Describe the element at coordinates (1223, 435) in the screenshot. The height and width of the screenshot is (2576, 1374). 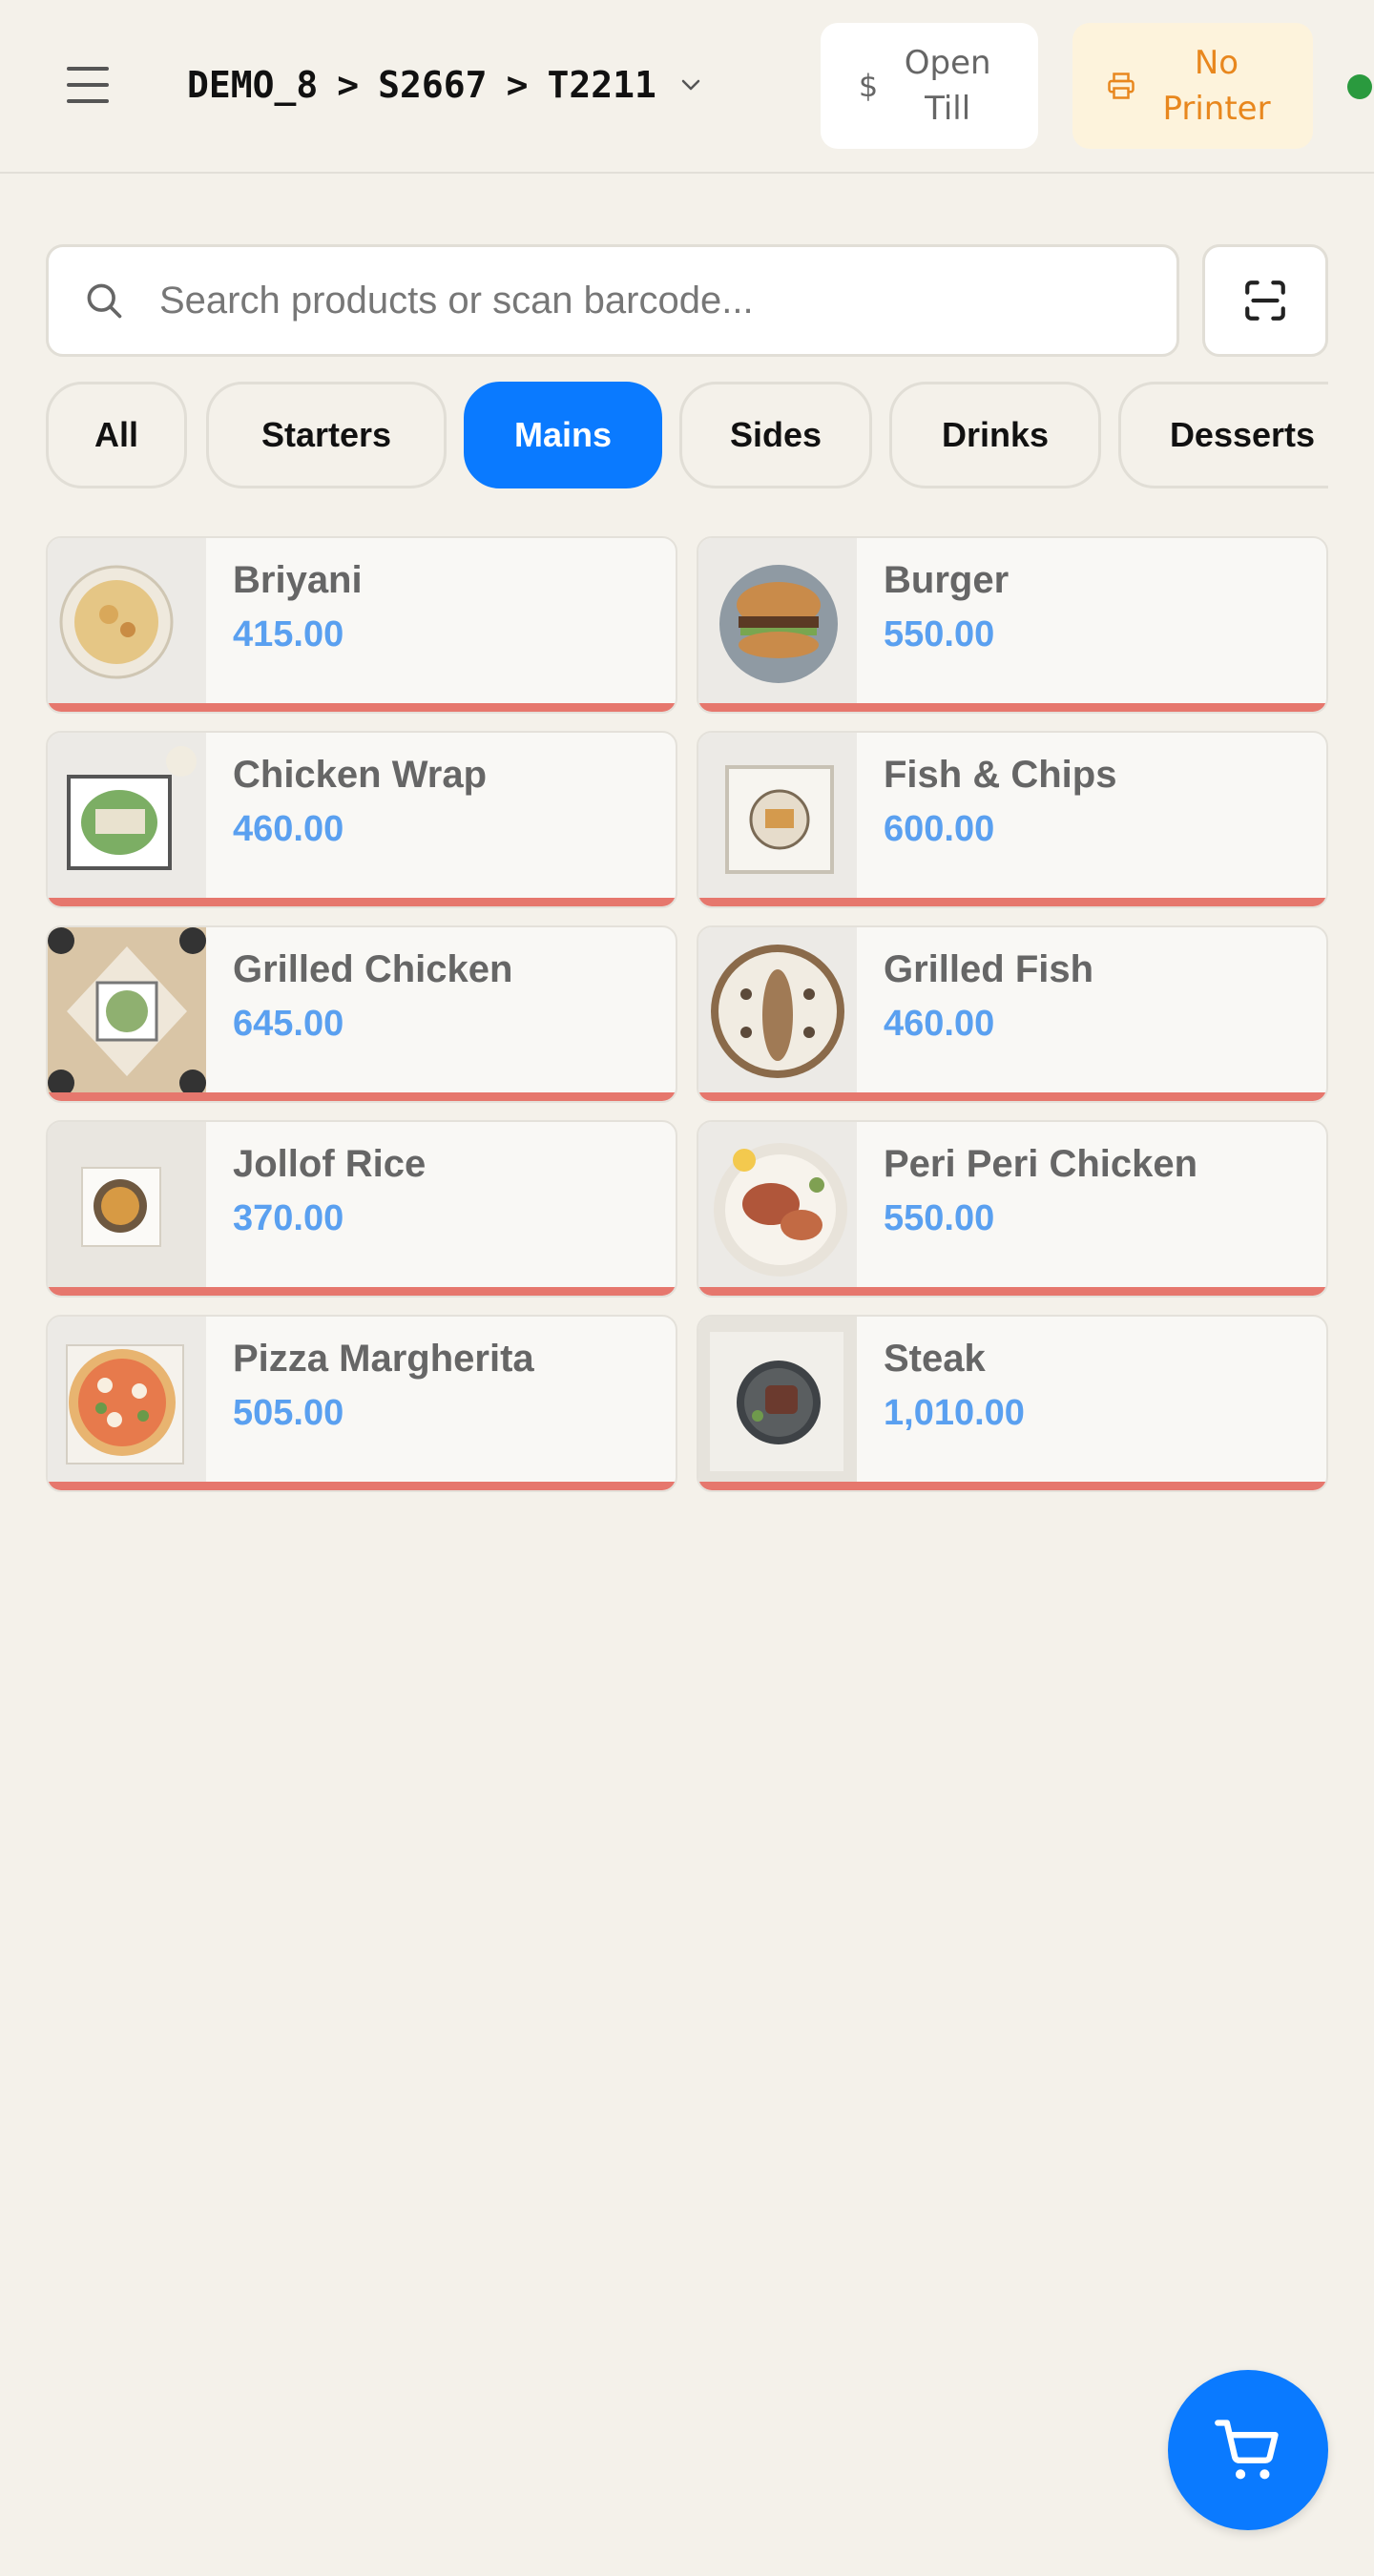
I see `tab-desserts: Desserts` at that location.